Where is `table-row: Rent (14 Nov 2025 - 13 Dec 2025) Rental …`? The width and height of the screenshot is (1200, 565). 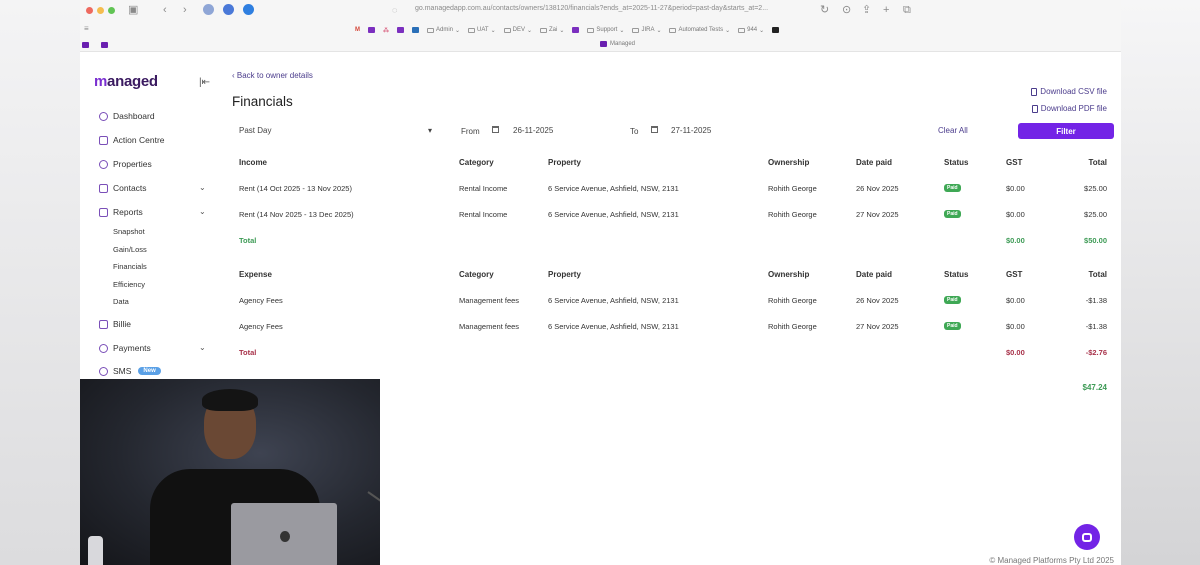
table-row: Rent (14 Nov 2025 - 13 Dec 2025) Rental … is located at coordinates (673, 216).